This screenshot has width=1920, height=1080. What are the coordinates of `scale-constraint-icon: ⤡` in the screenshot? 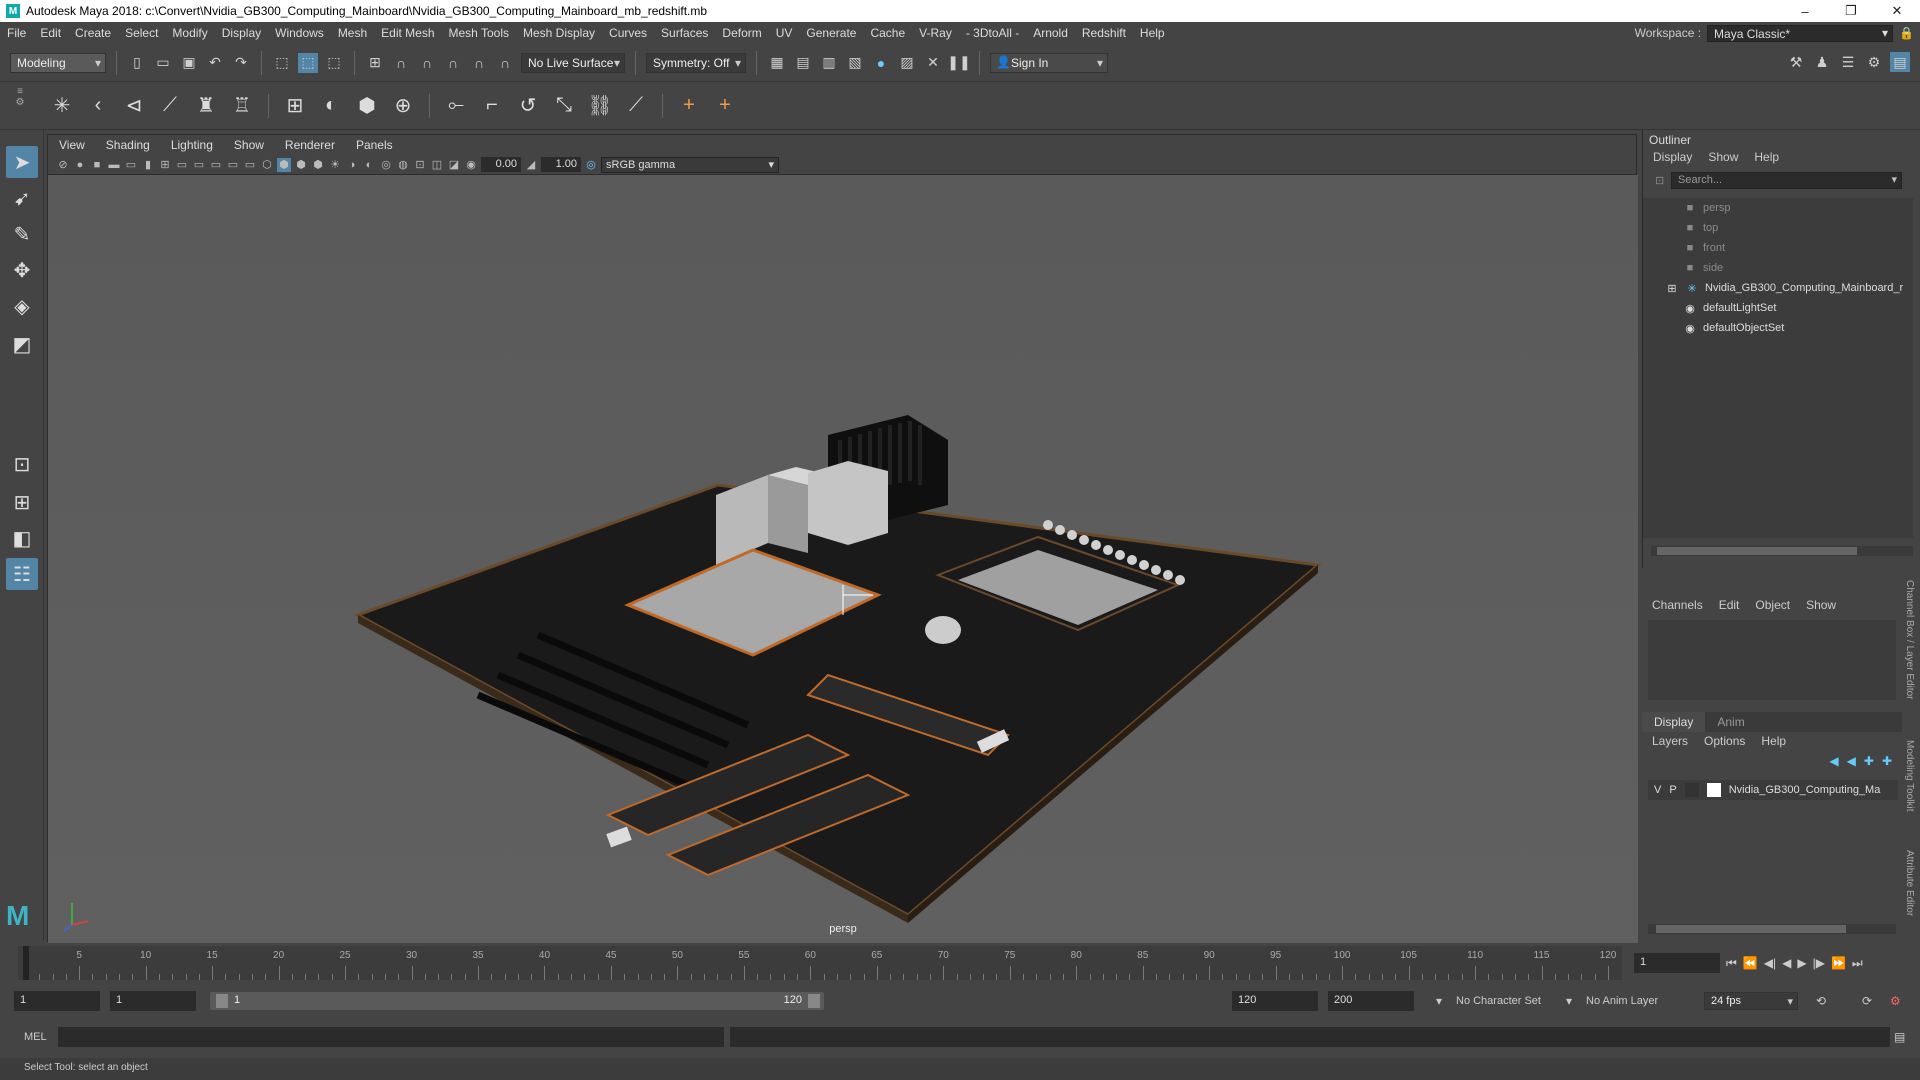 It's located at (564, 106).